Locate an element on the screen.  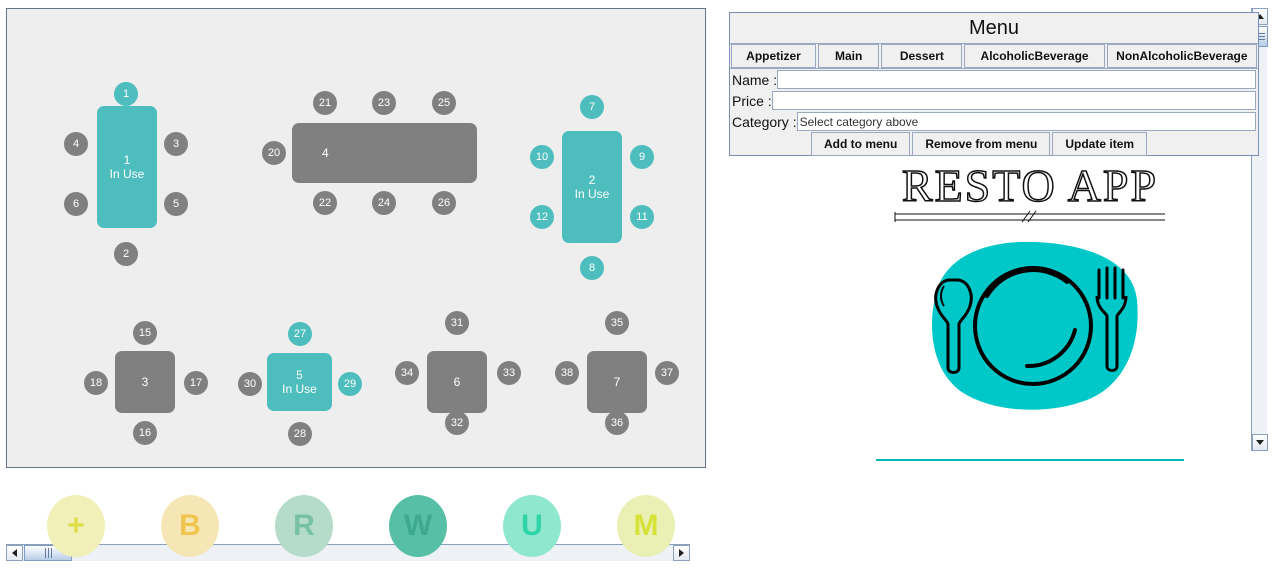
chair-23: 23 is located at coordinates (384, 103).